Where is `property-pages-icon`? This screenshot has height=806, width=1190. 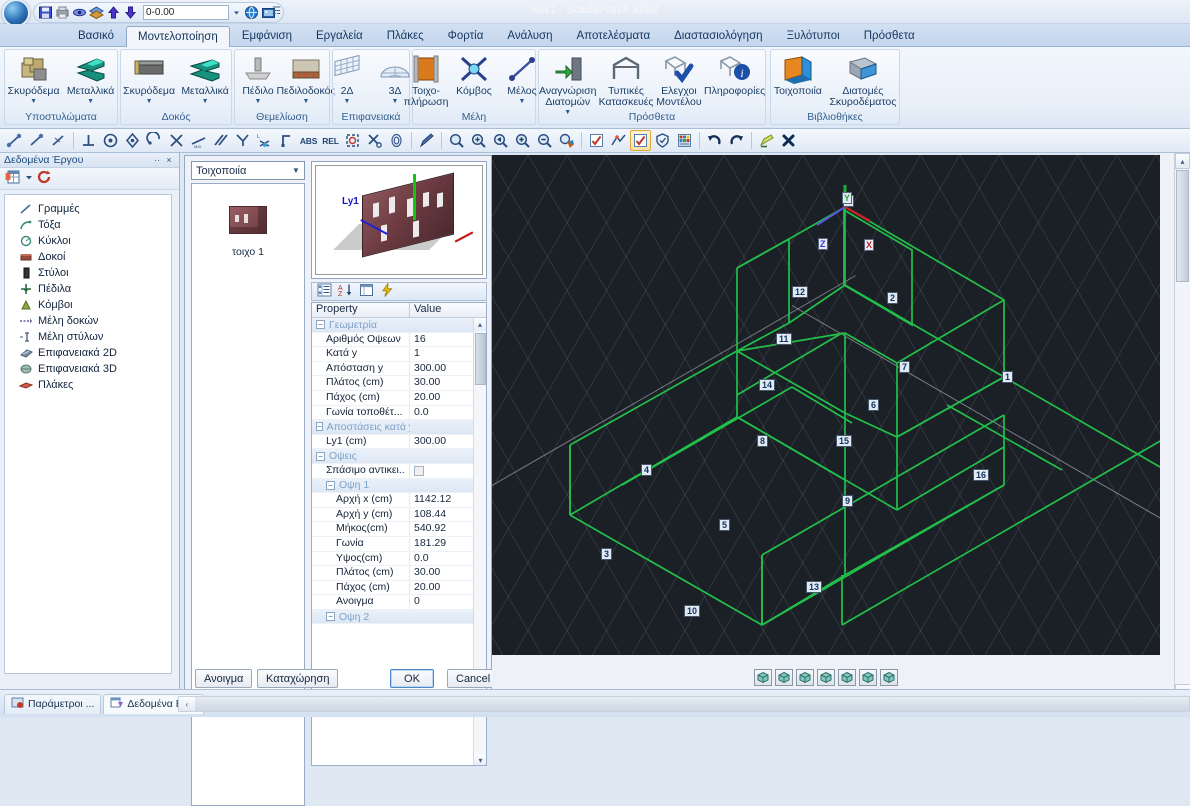 property-pages-icon is located at coordinates (366, 291).